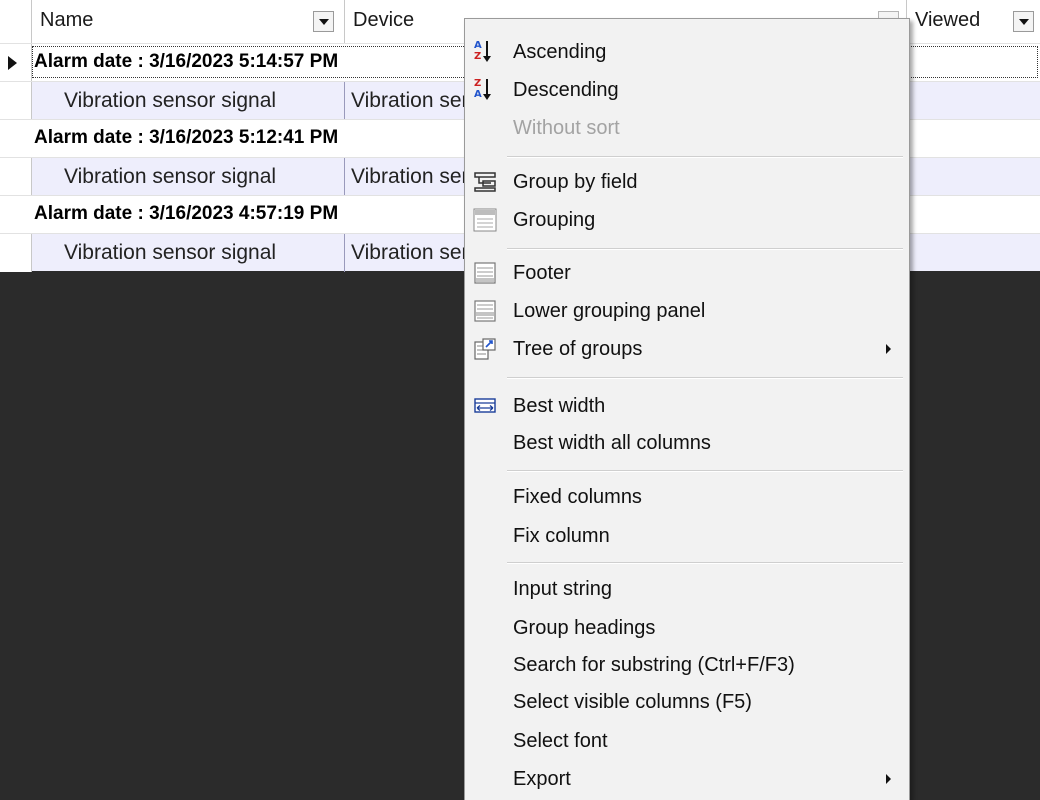 Image resolution: width=1040 pixels, height=800 pixels. Describe the element at coordinates (485, 311) in the screenshot. I see `lower-panel-icon` at that location.